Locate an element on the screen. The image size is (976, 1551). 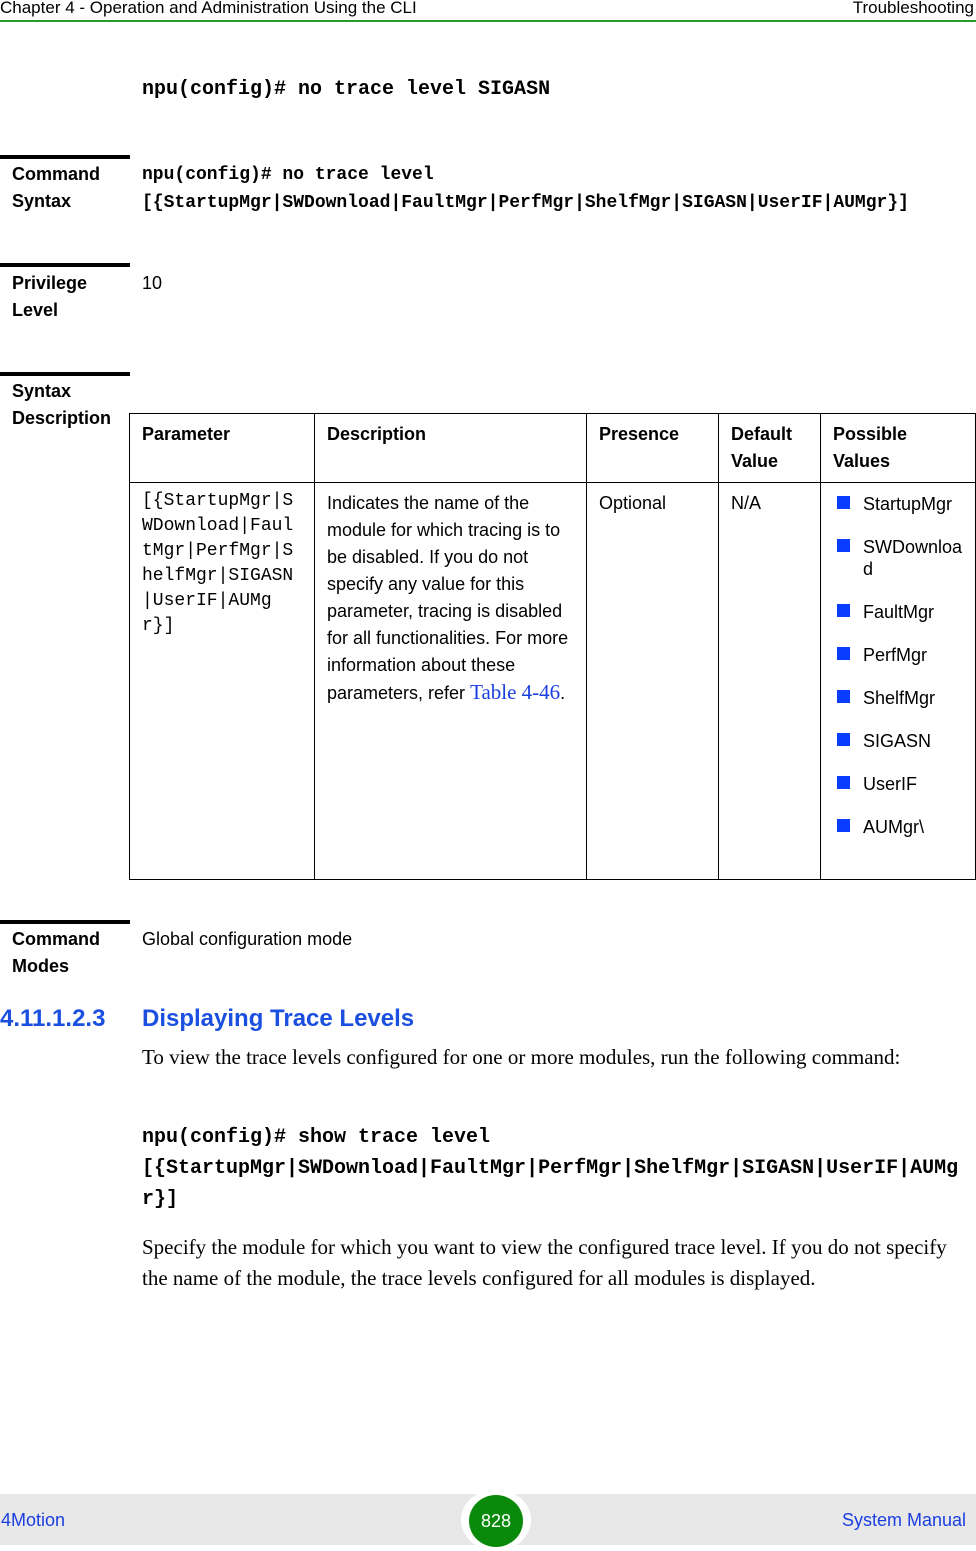
command-modes-value: Global configuration mode is located at coordinates (247, 939).